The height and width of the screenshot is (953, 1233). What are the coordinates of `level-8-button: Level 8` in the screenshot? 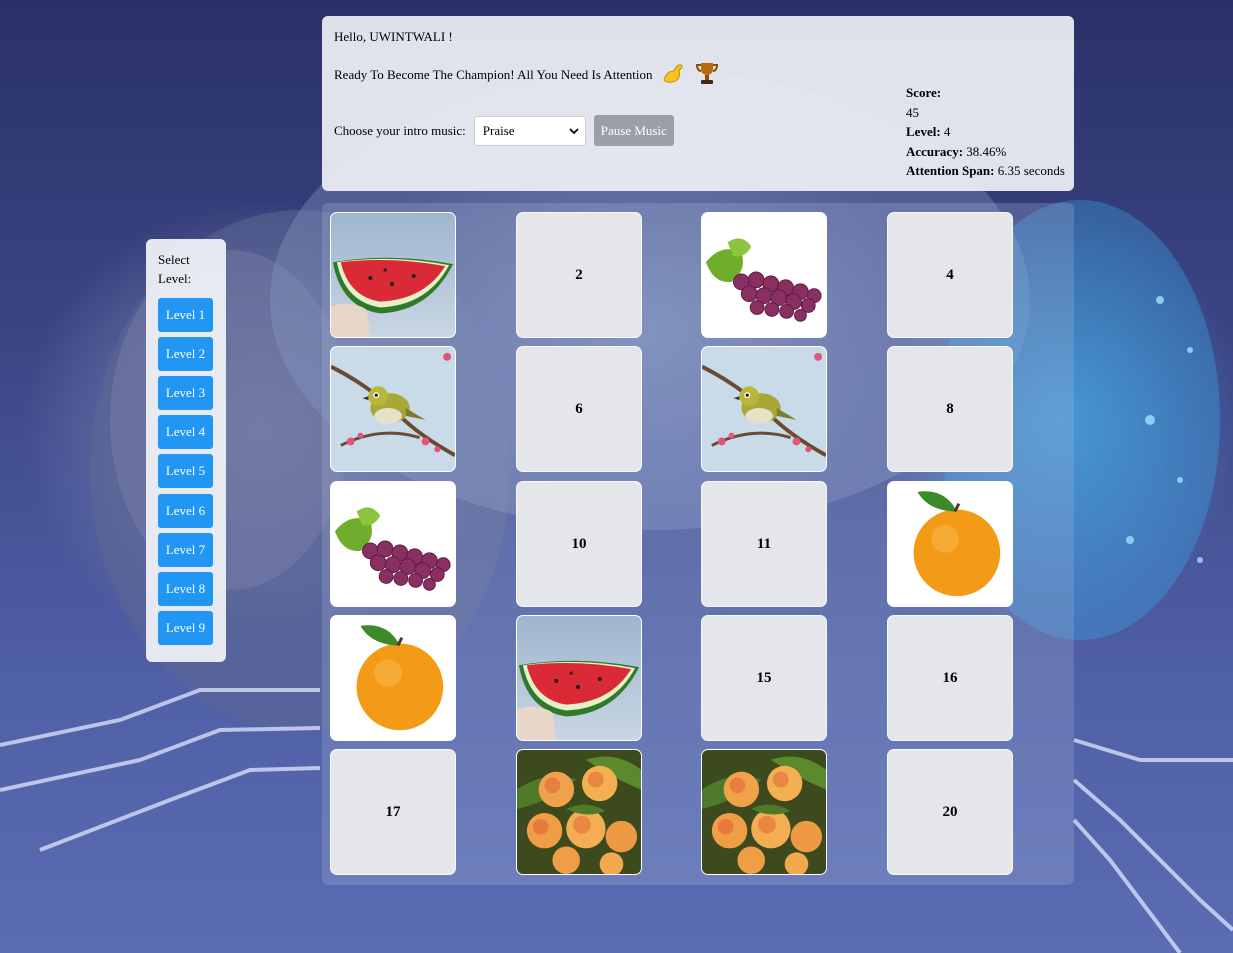 It's located at (185, 589).